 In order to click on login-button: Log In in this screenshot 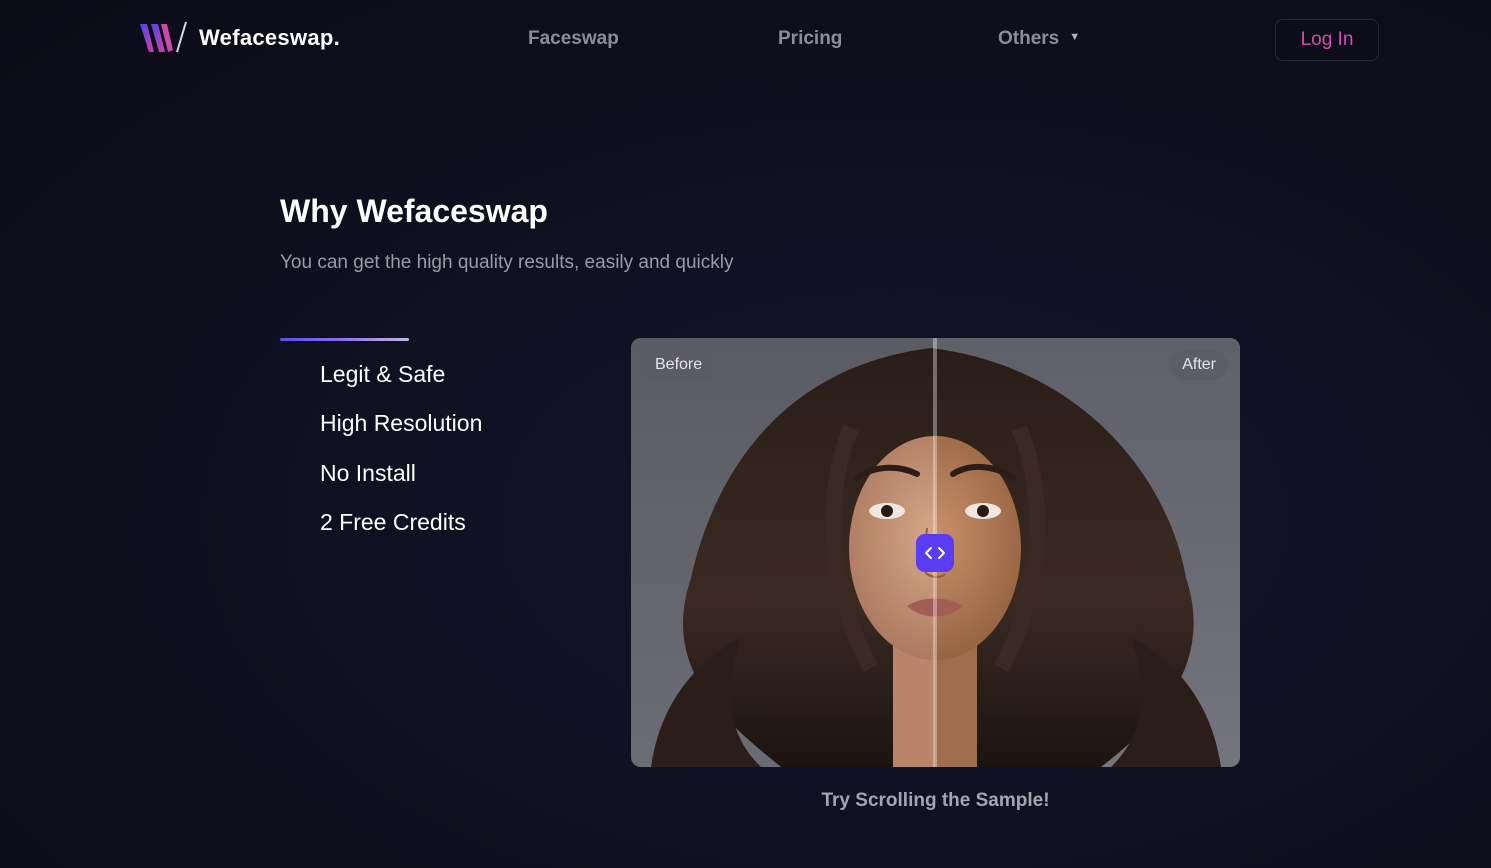, I will do `click(1327, 40)`.